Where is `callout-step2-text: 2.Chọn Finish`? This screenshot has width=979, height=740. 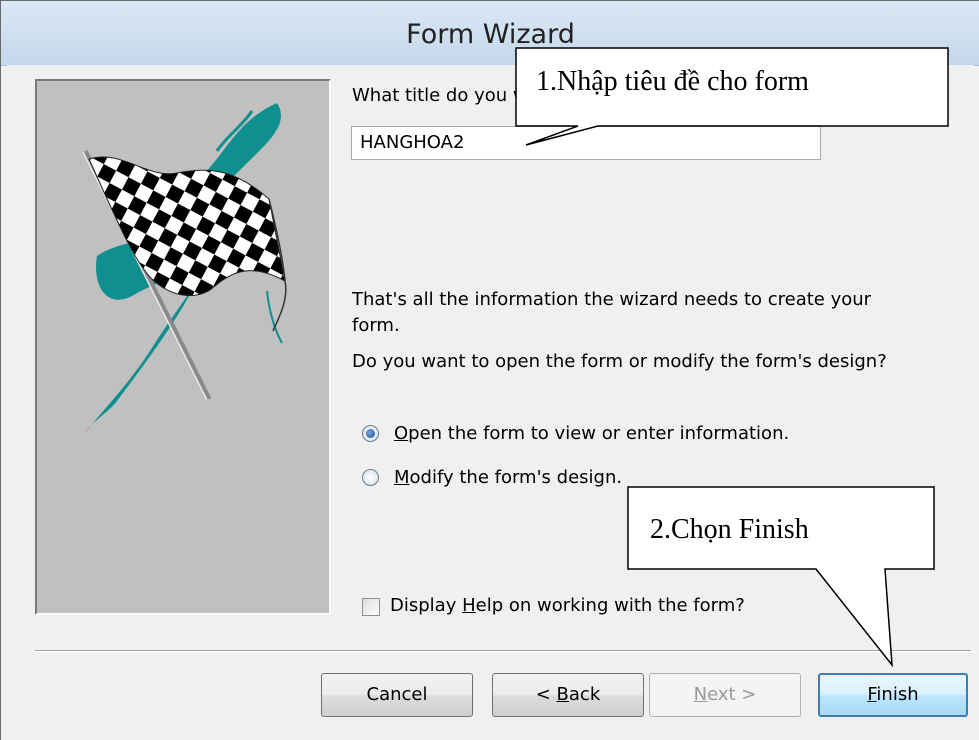 callout-step2-text: 2.Chọn Finish is located at coordinates (729, 529).